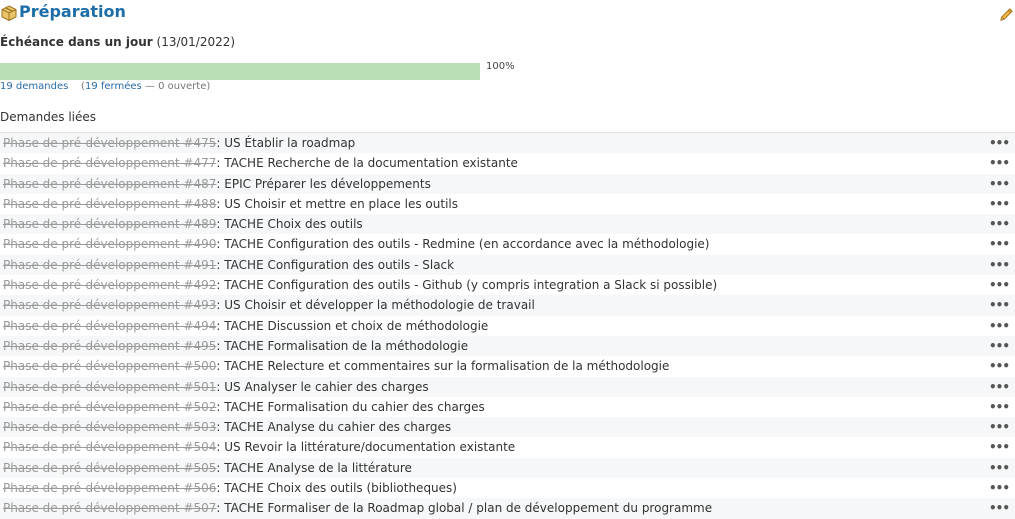 This screenshot has width=1015, height=519. What do you see at coordinates (286, 143) in the screenshot?
I see `issue-subject: : US Établir la roadmap` at bounding box center [286, 143].